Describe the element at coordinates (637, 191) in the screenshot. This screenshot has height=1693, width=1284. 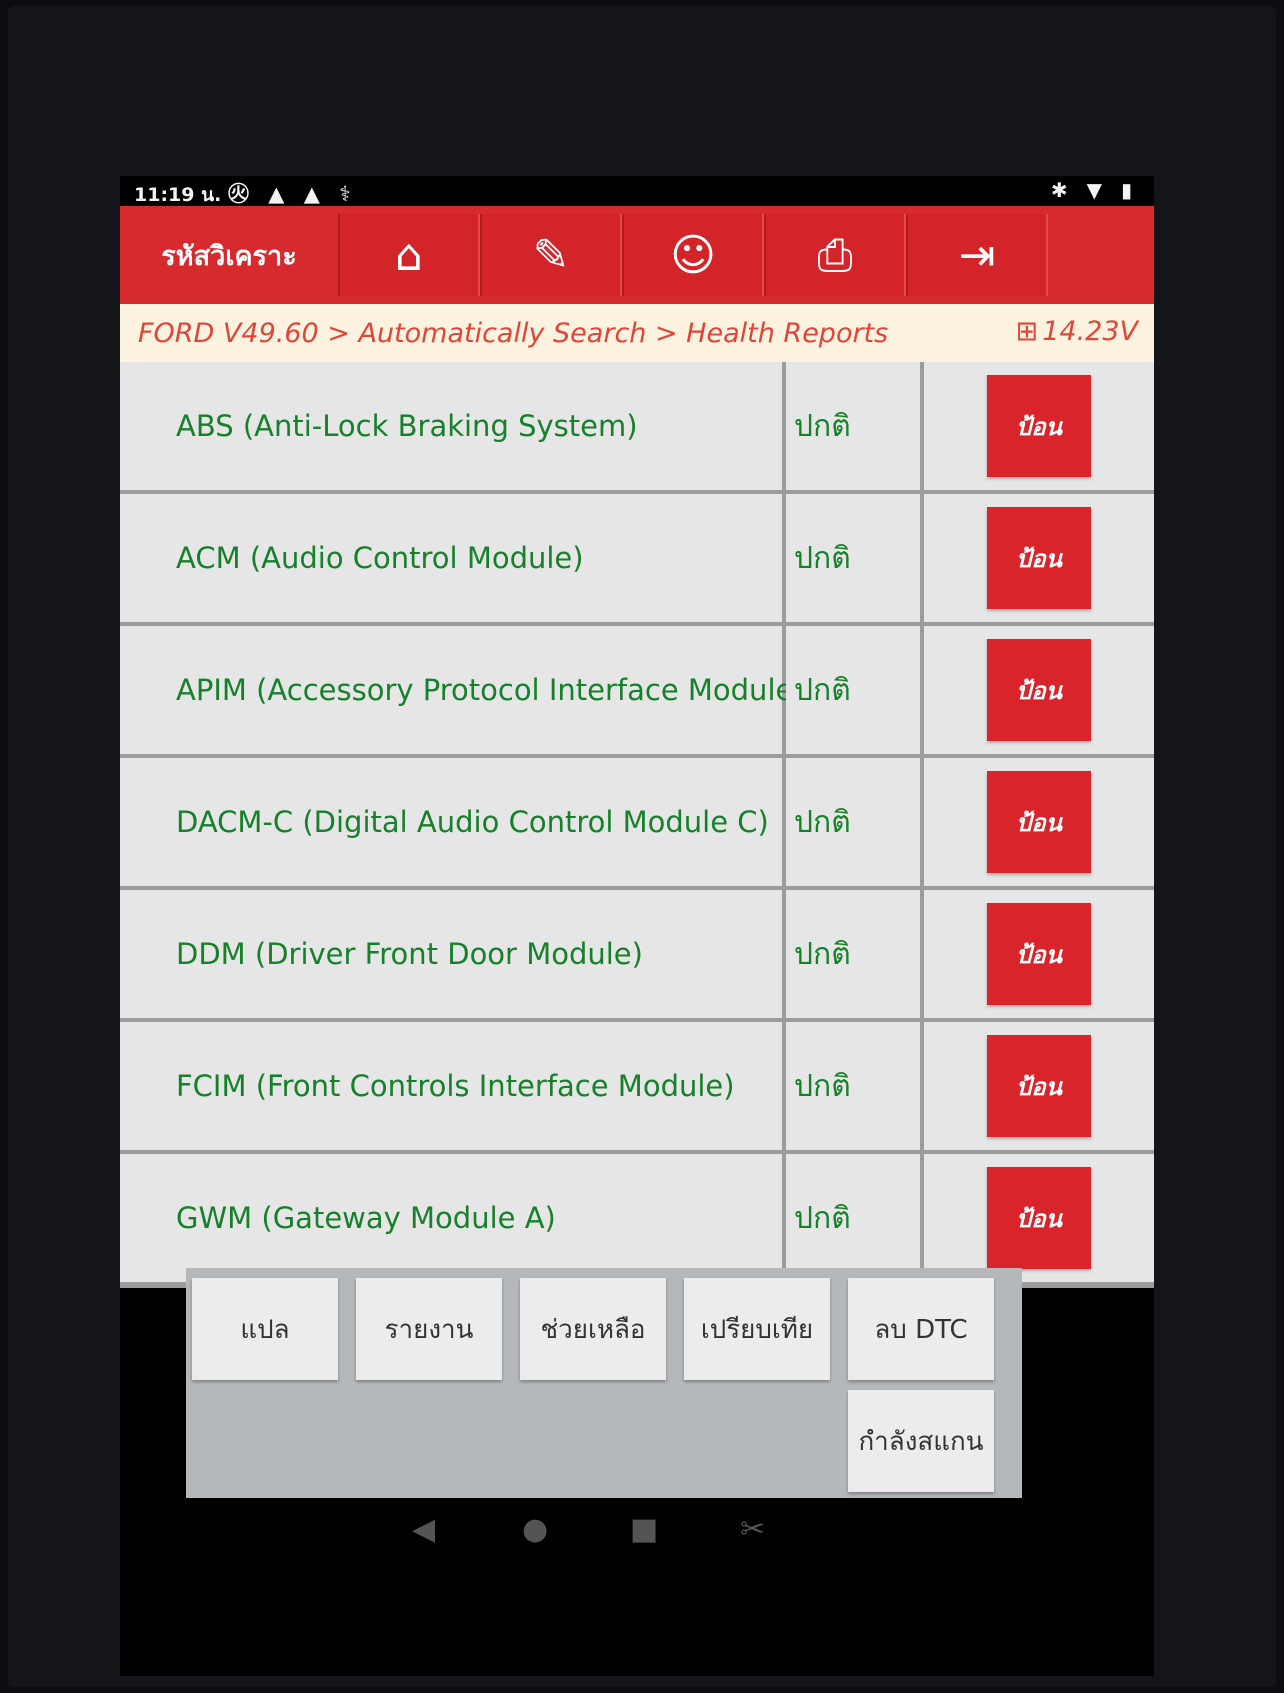
I see `status-bar: 11:19 น. ㊋ ▲ ▲ ⚕ ✱ ▼ ▮` at that location.